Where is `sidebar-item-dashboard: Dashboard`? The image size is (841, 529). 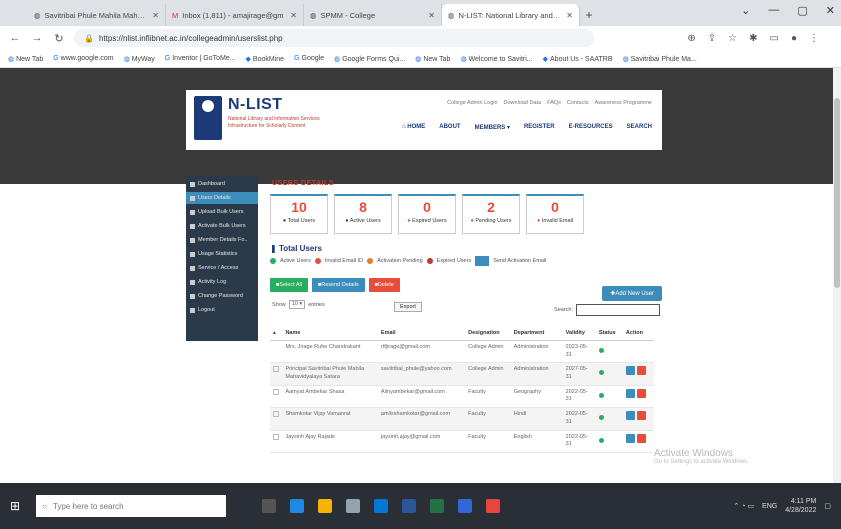 sidebar-item-dashboard: Dashboard is located at coordinates (222, 184).